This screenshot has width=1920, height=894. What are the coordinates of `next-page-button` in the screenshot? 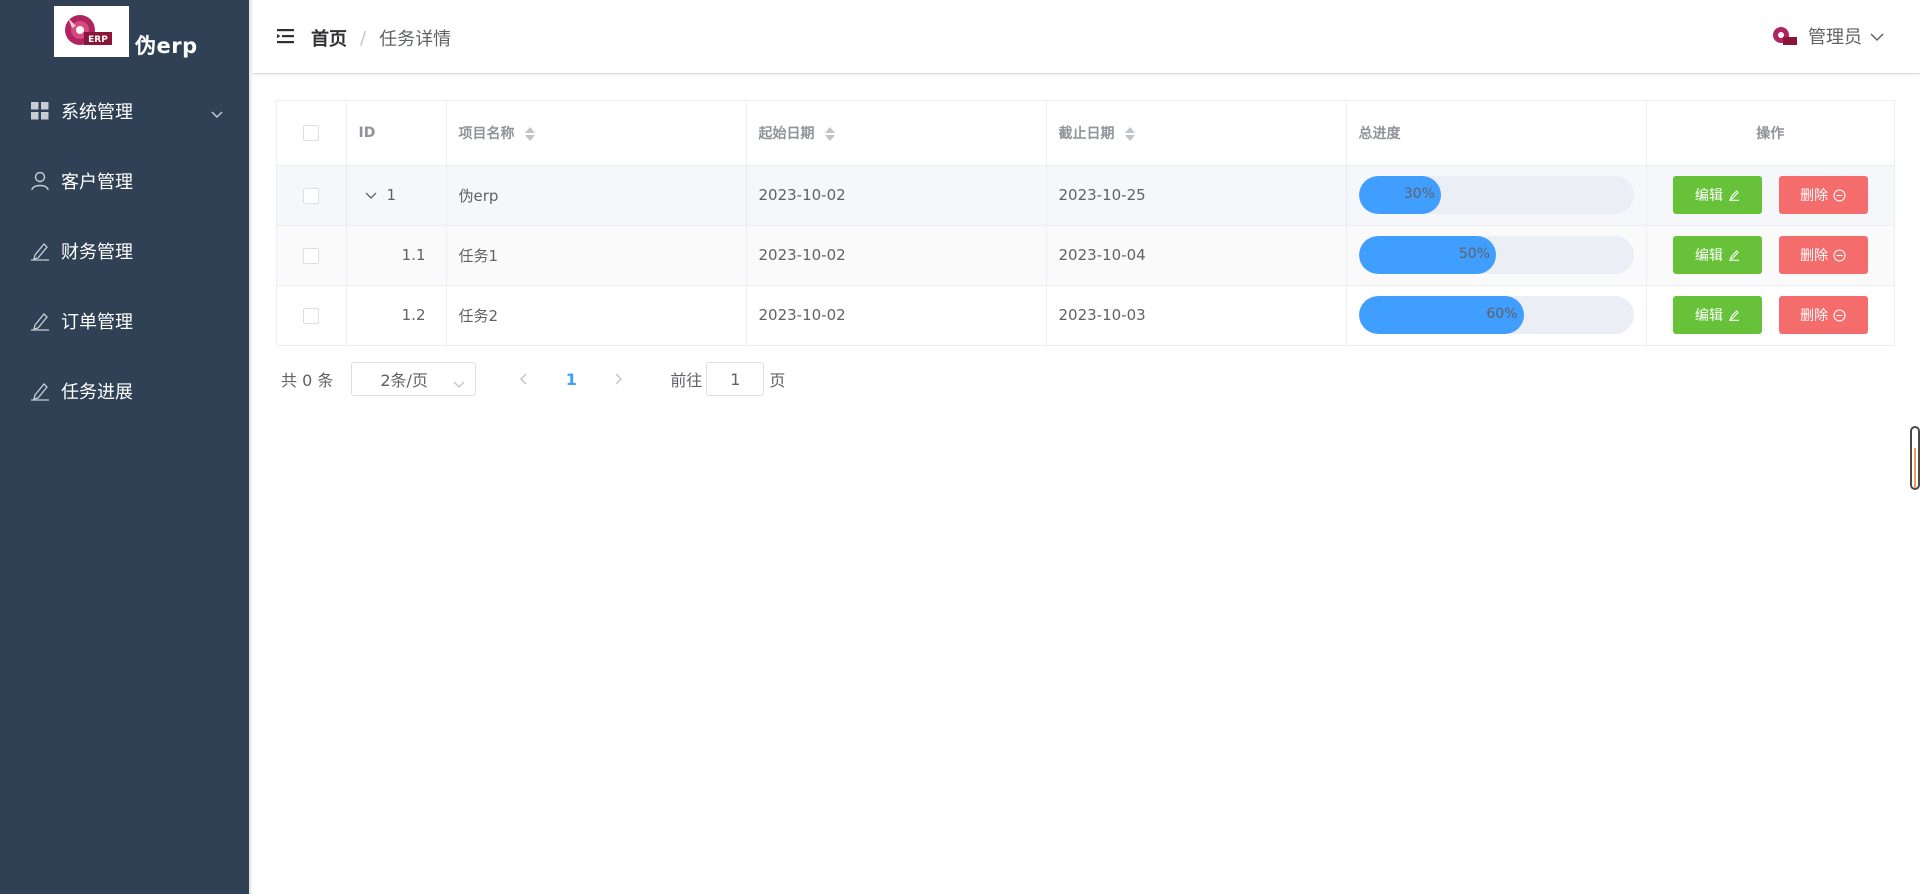 It's located at (619, 379).